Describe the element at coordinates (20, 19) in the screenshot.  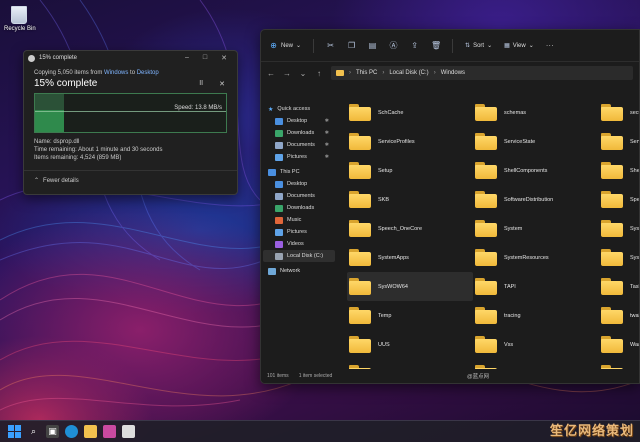
I see `recycle-bin-desktop-icon: Recycle Bin` at that location.